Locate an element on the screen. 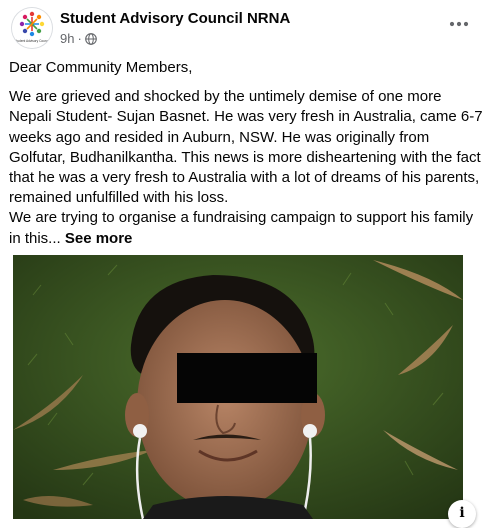 Image resolution: width=491 pixels, height=528 pixels. more-options-button is located at coordinates (459, 24).